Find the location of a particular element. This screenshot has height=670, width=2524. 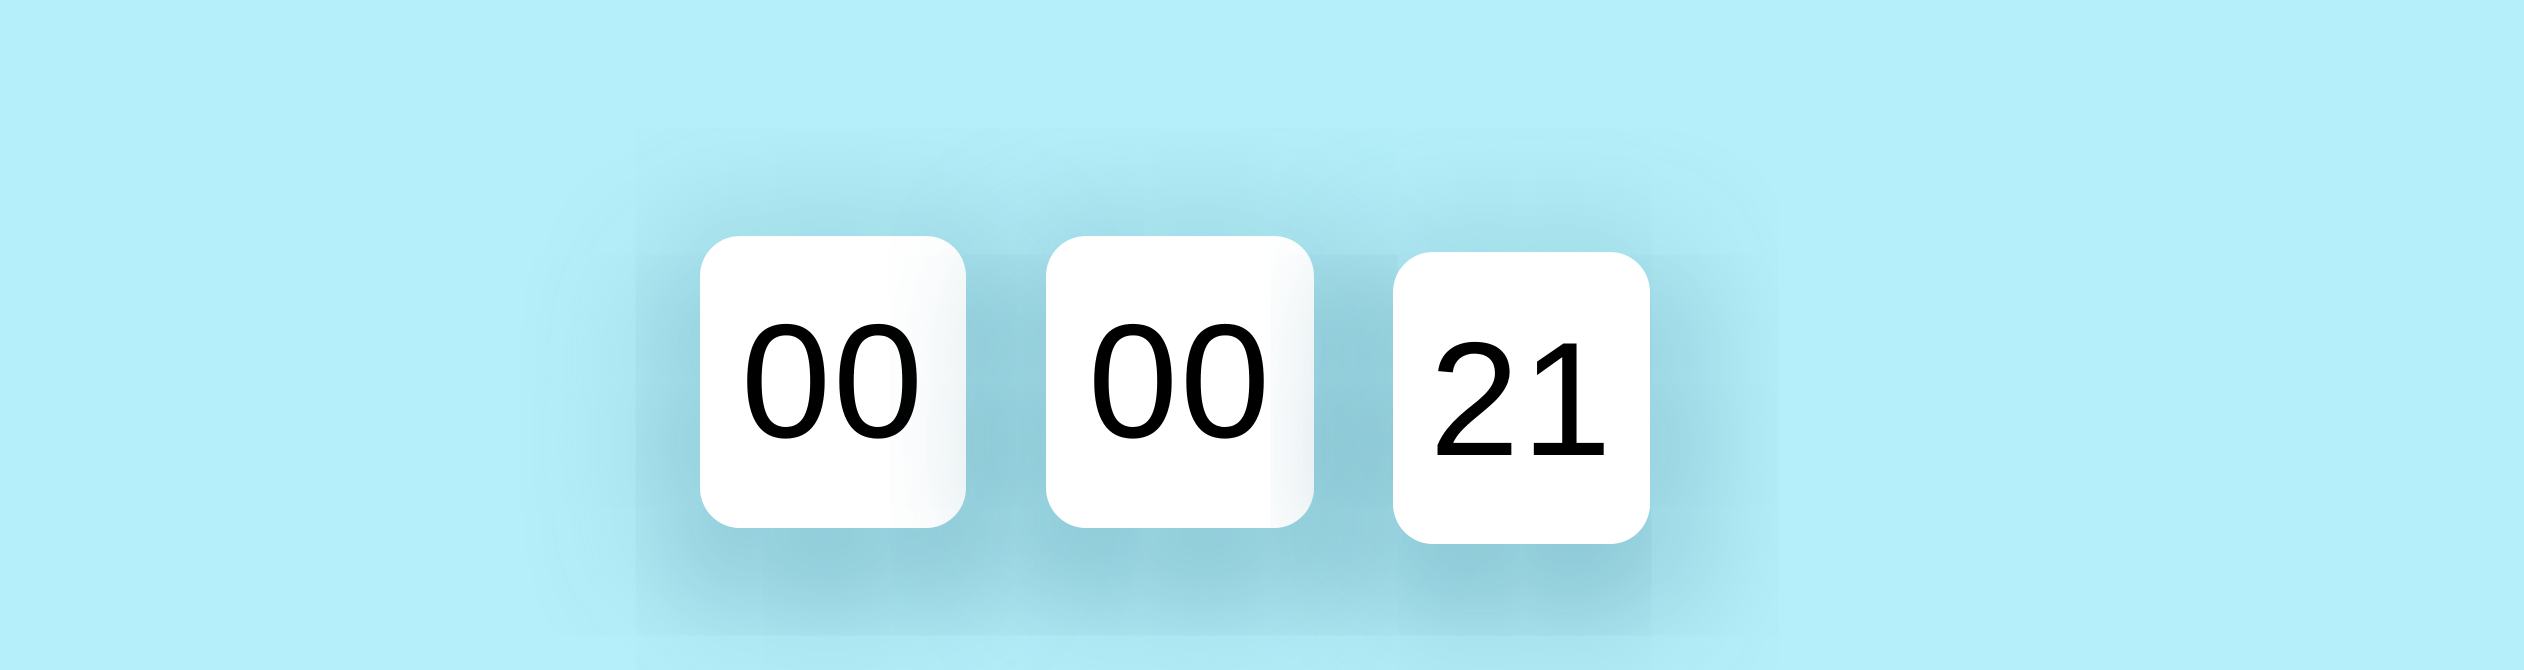

seconds-value: 21 is located at coordinates (1521, 399).